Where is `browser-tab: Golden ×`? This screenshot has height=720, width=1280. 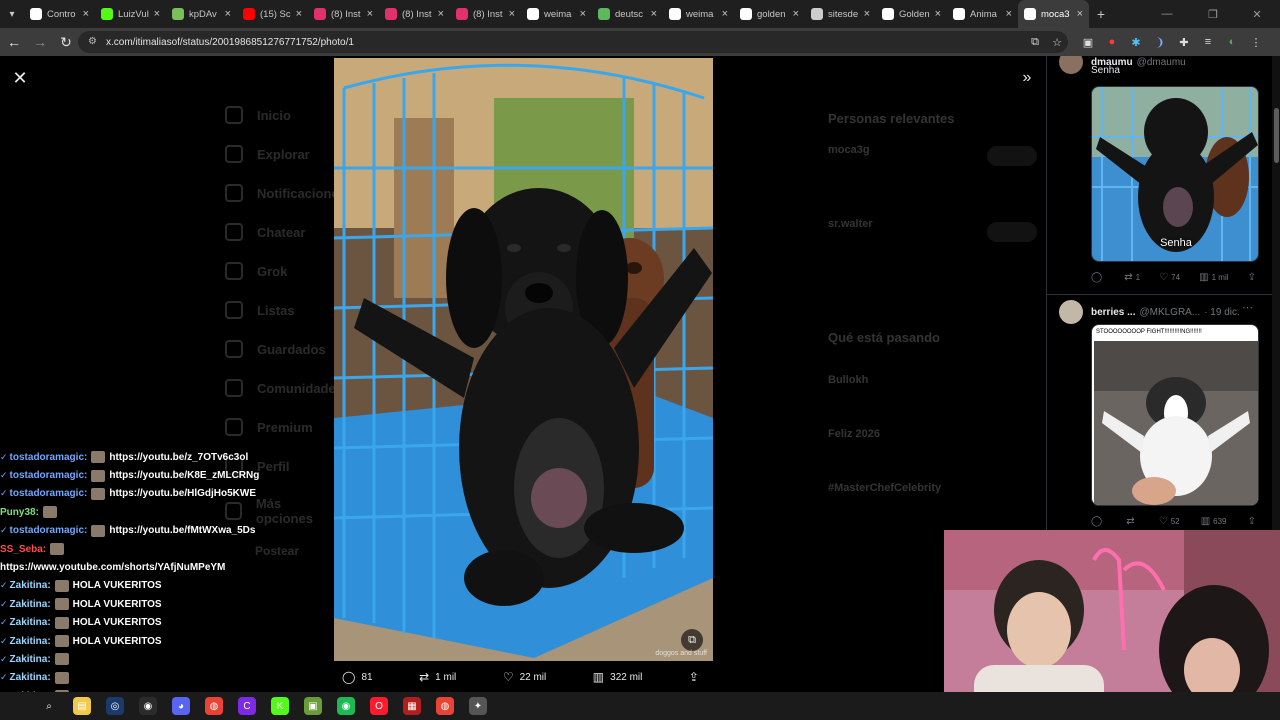
browser-tab: Golden × is located at coordinates (911, 14).